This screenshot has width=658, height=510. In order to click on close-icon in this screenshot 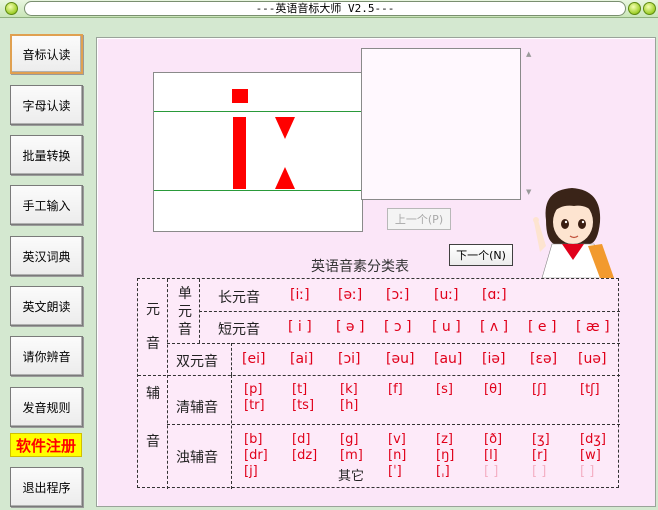, I will do `click(649, 8)`.